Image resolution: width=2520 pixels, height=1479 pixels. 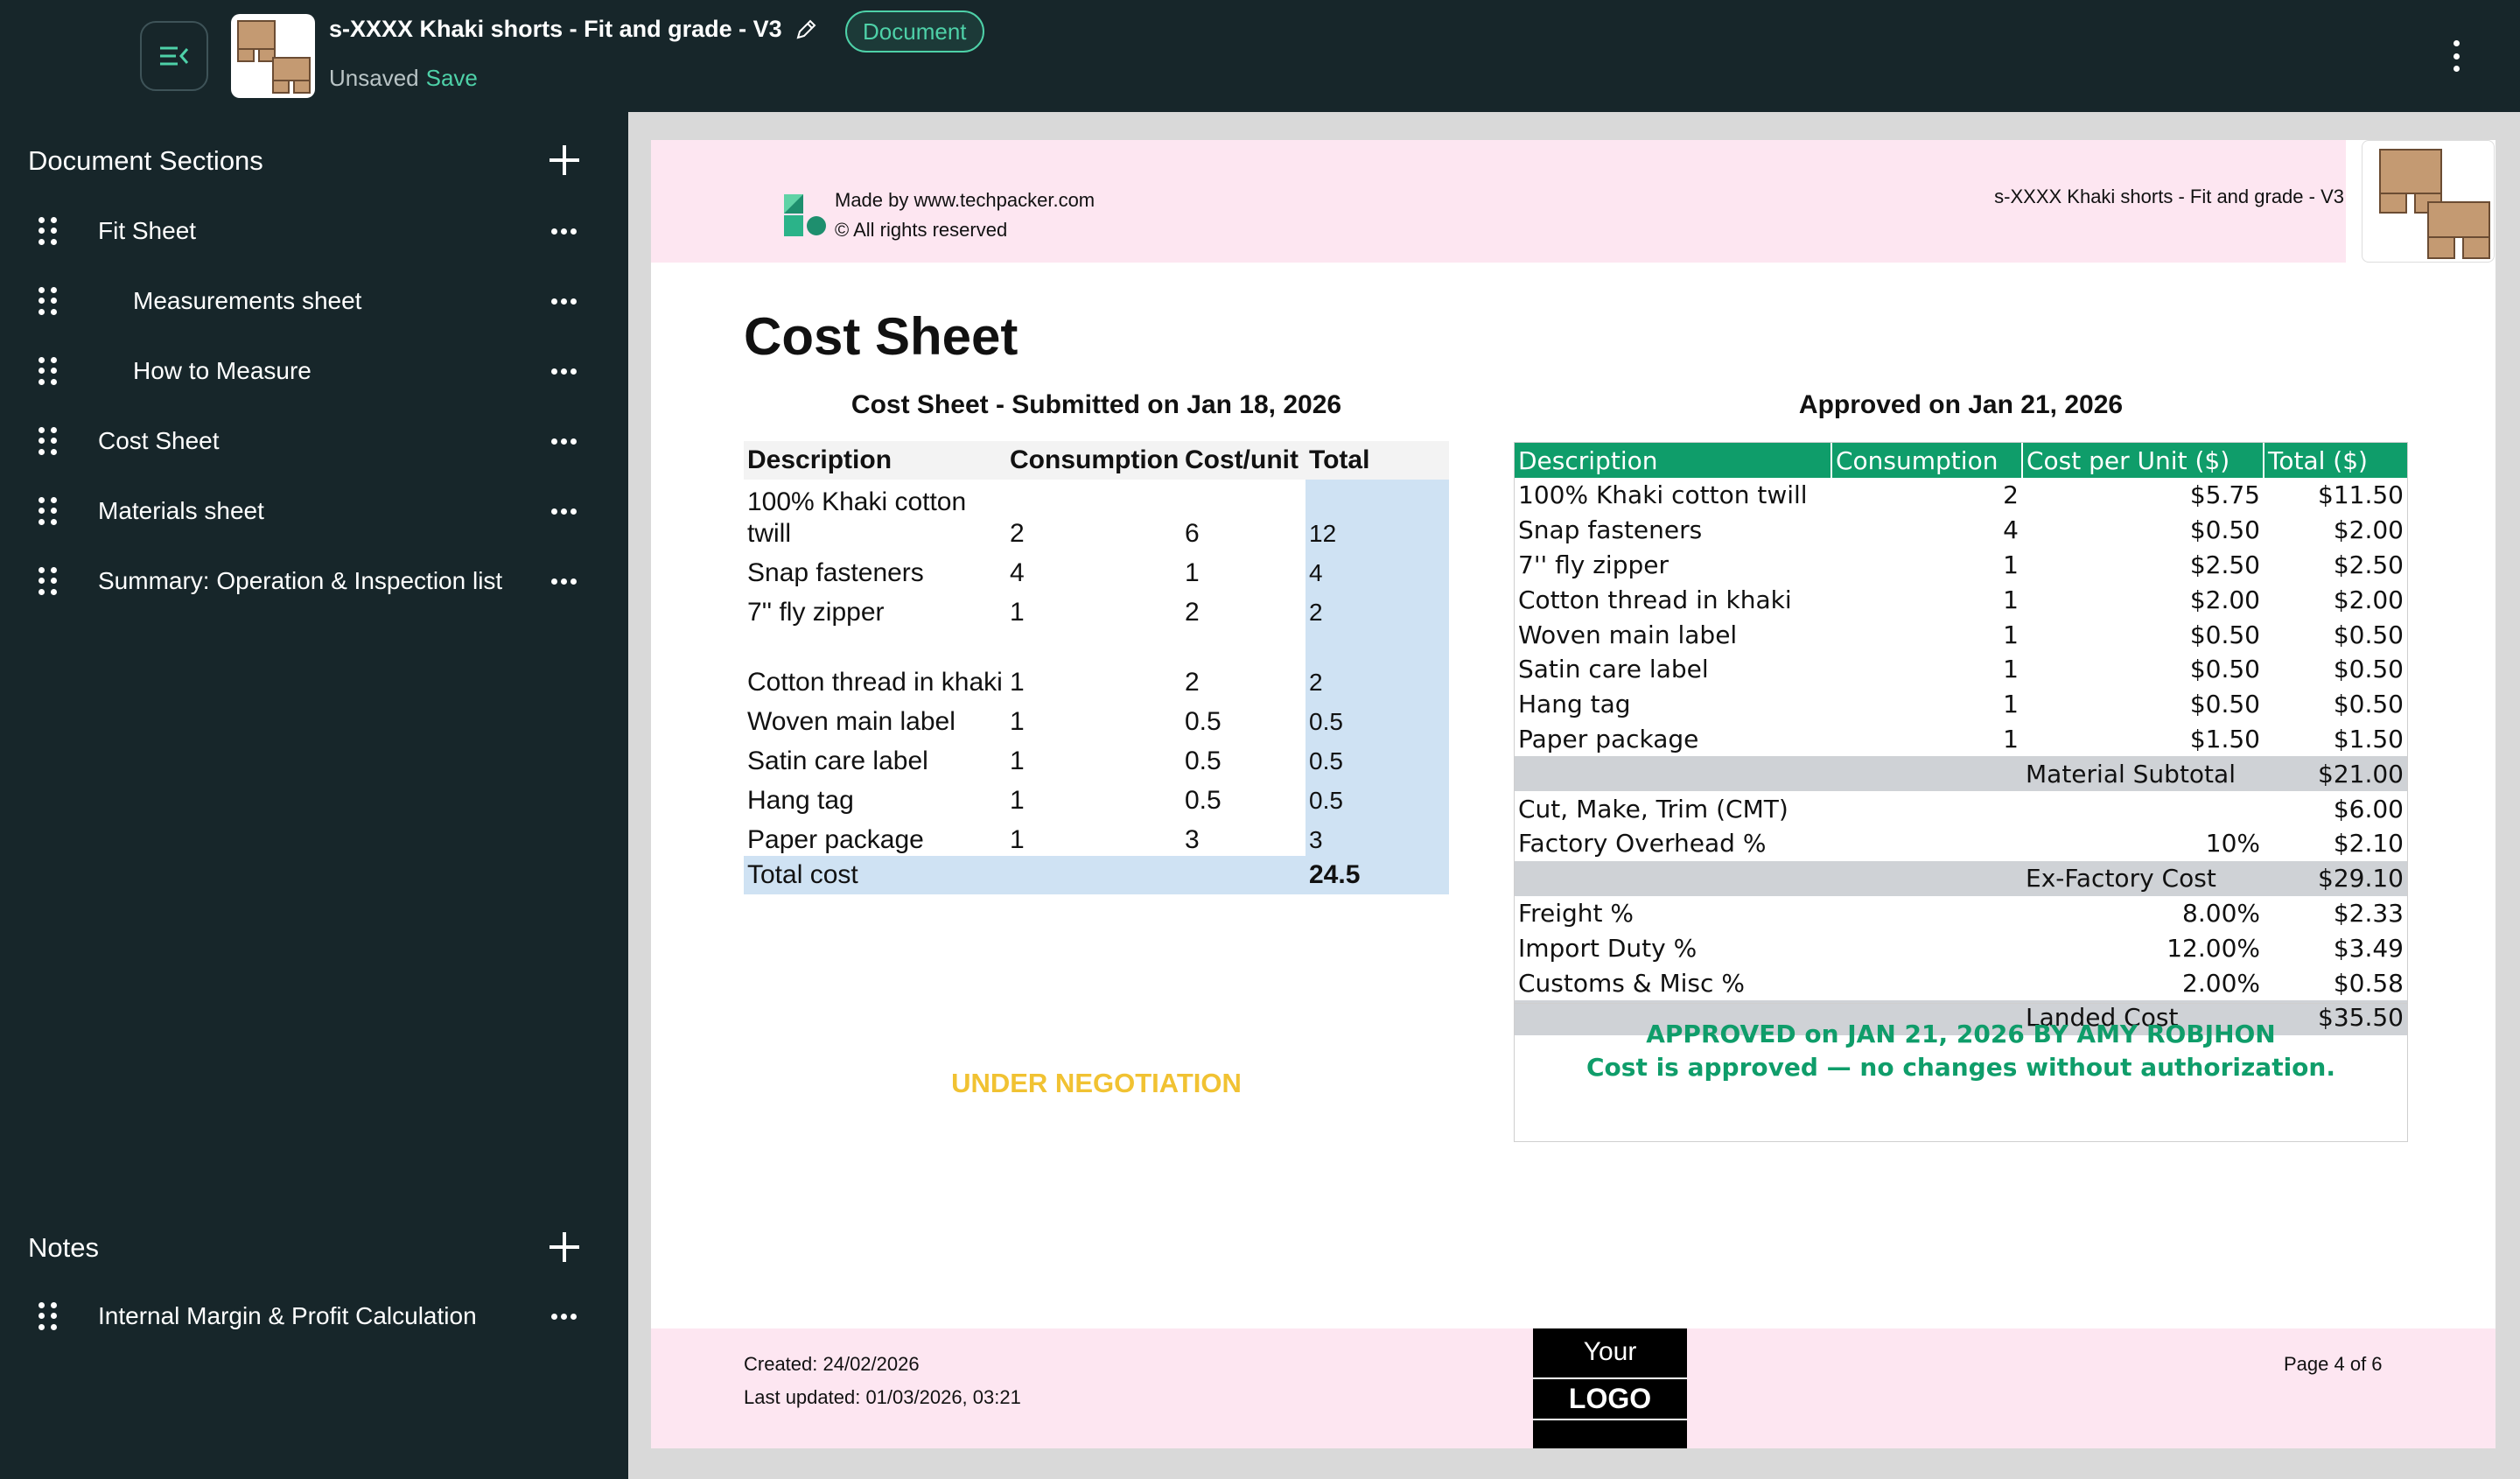 What do you see at coordinates (159, 441) in the screenshot?
I see `sidebar-item-label: Cost Sheet` at bounding box center [159, 441].